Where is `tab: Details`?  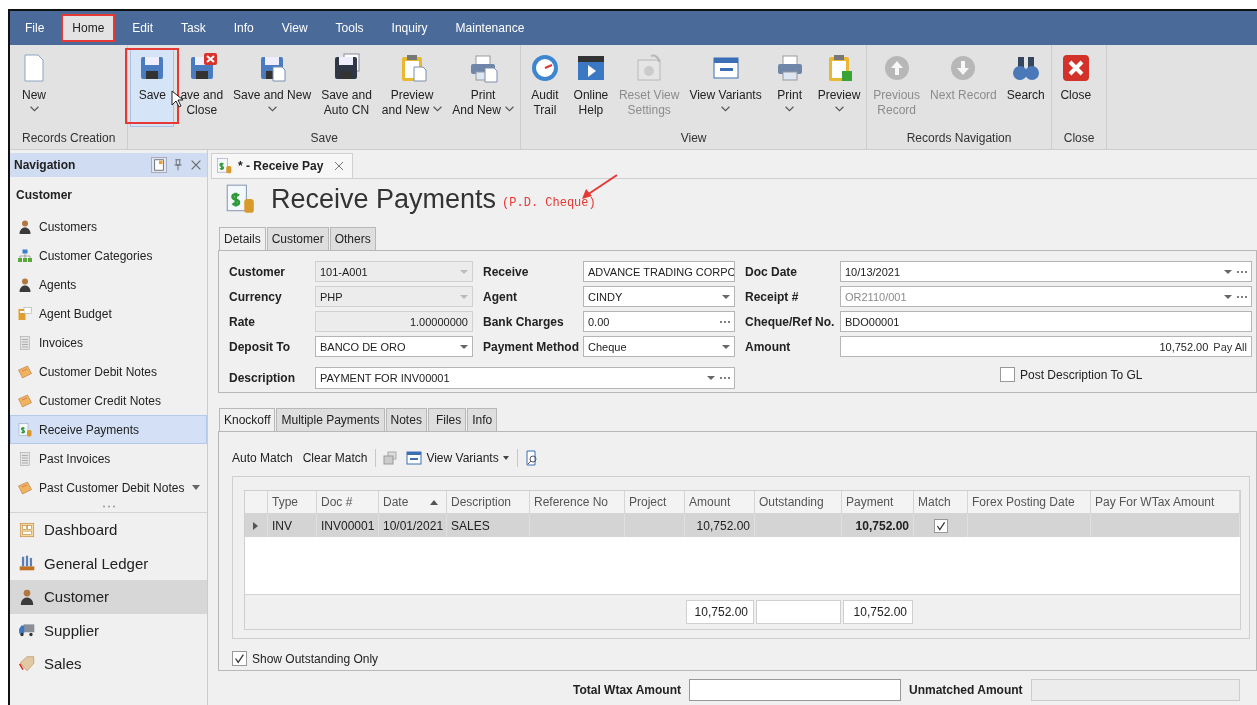 tab: Details is located at coordinates (242, 238).